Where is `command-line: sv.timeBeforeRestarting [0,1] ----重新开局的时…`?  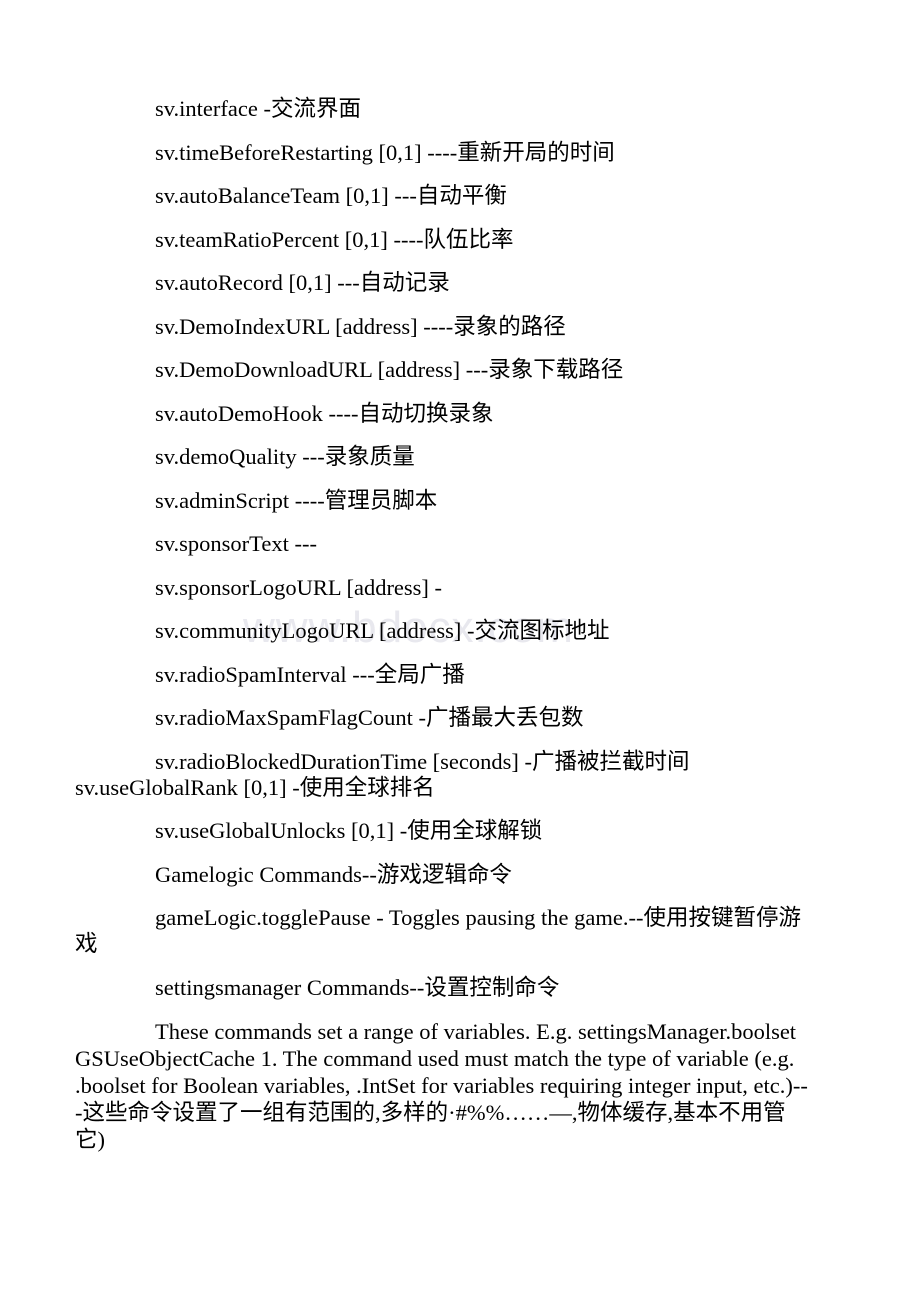
command-line: sv.timeBeforeRestarting [0,1] ----重新开局的时… is located at coordinates (385, 152).